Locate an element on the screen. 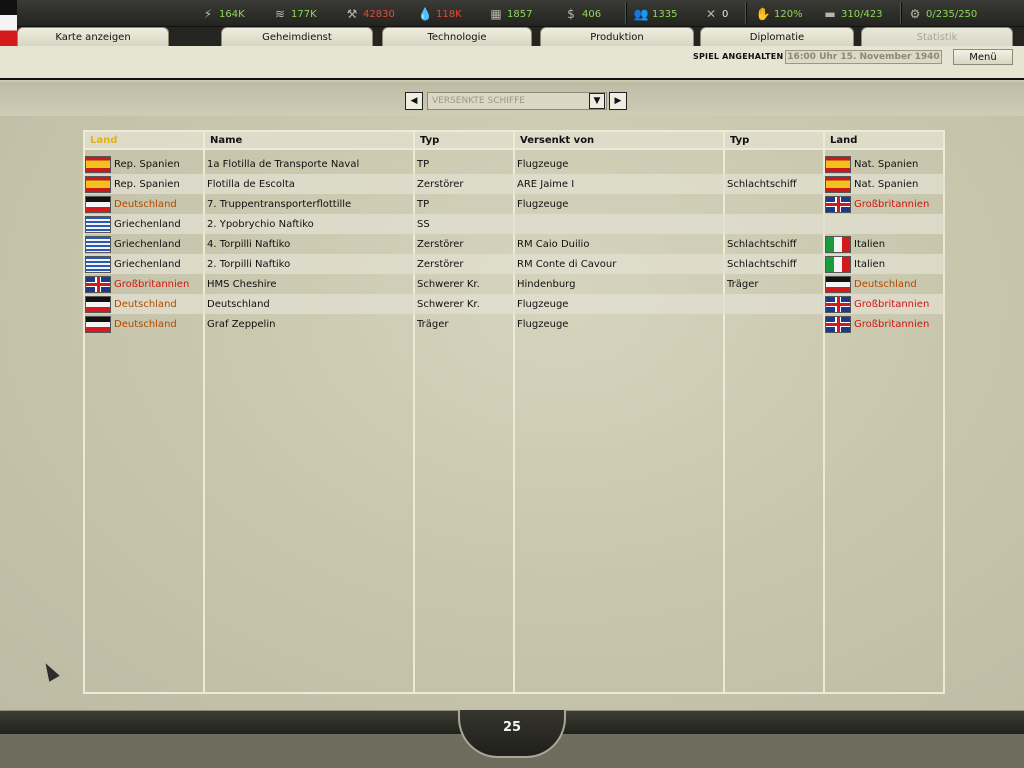  chevron-down-icon: ▼ is located at coordinates (597, 101).